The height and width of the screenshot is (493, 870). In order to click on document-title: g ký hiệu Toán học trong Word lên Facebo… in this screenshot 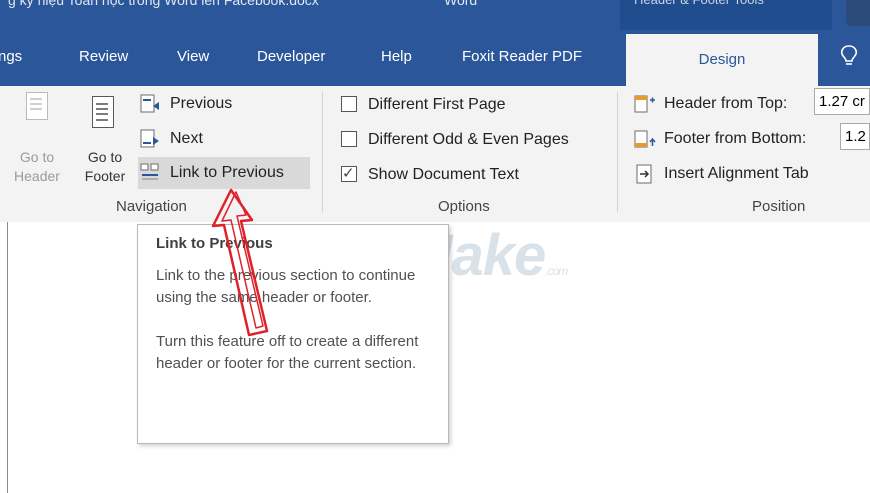, I will do `click(163, 4)`.